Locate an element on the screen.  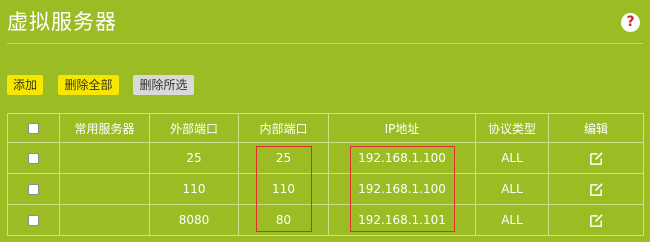
cell-external-port: 8080 is located at coordinates (194, 220).